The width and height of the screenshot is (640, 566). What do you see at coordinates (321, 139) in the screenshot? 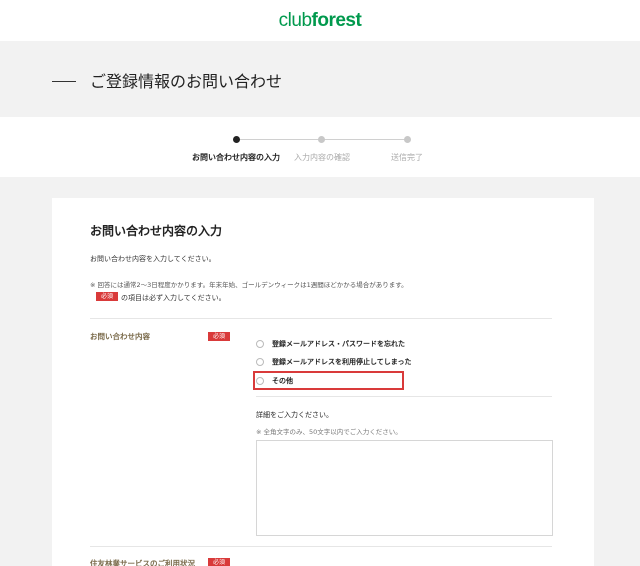
I see `step-dot-confirm` at bounding box center [321, 139].